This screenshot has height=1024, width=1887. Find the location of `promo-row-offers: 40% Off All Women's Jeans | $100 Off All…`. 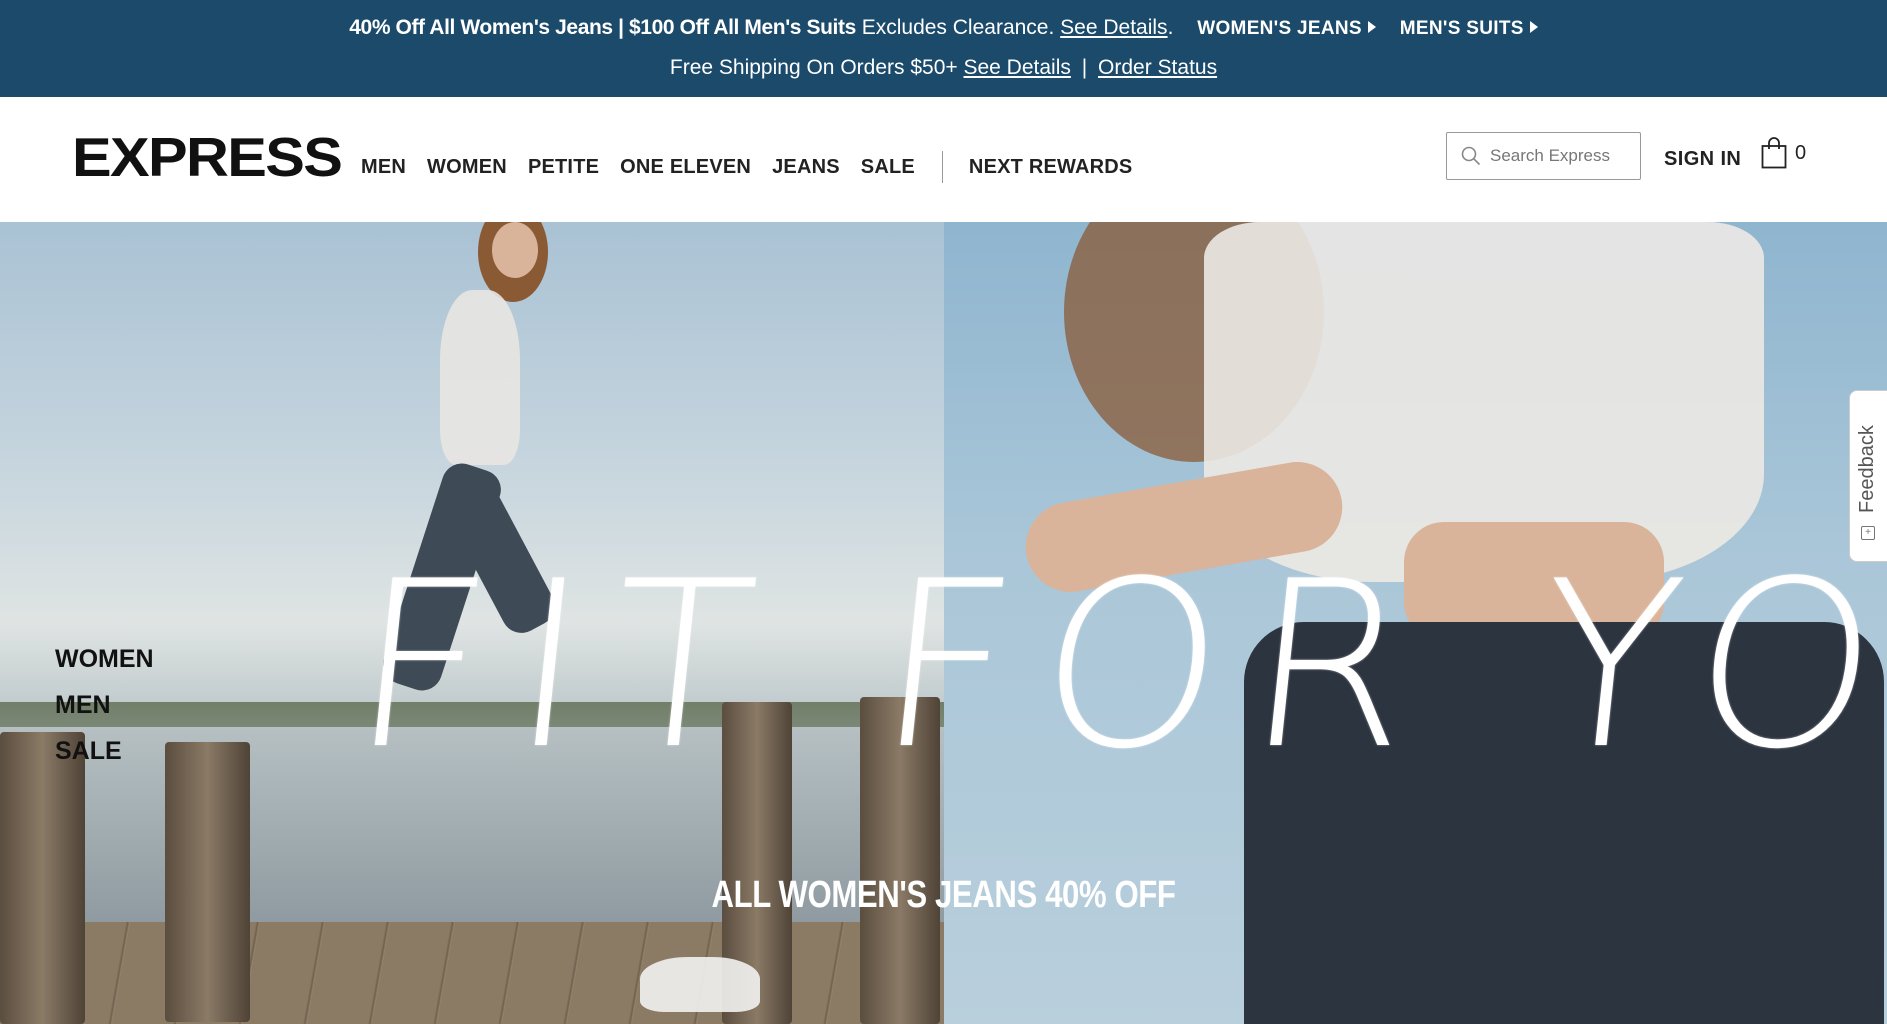

promo-row-offers: 40% Off All Women's Jeans | $100 Off All… is located at coordinates (943, 28).